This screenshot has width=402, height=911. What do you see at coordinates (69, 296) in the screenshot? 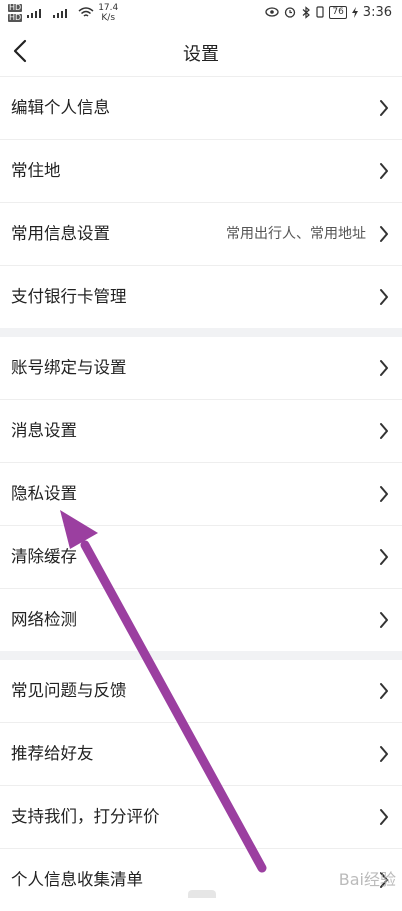
I see `row-label: 支付银行卡管理` at bounding box center [69, 296].